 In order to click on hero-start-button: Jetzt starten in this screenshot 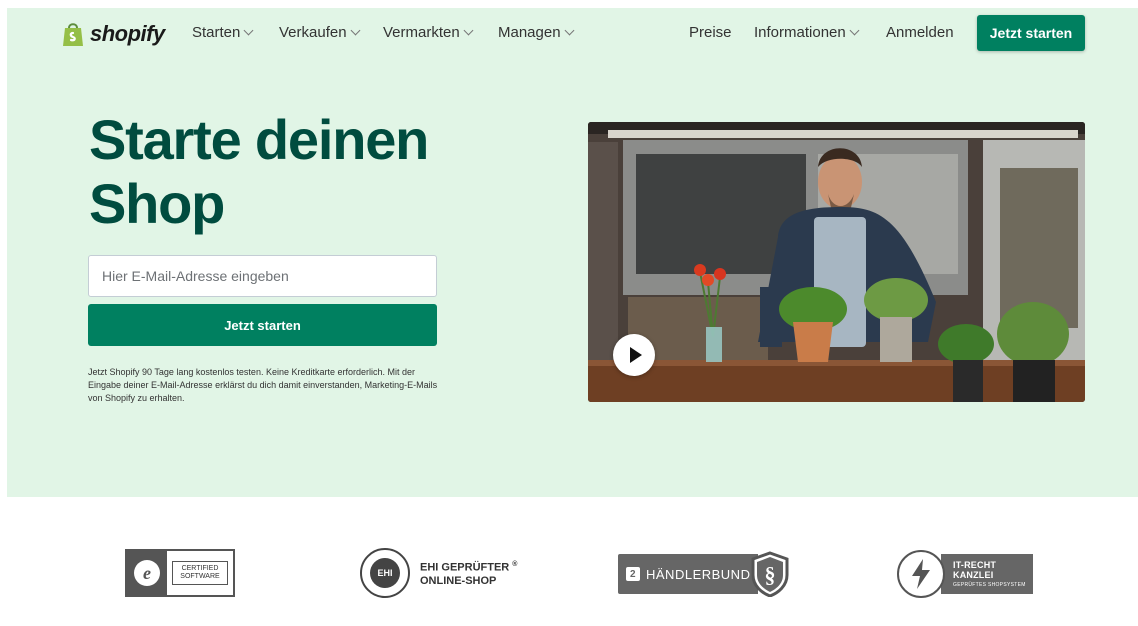, I will do `click(262, 325)`.